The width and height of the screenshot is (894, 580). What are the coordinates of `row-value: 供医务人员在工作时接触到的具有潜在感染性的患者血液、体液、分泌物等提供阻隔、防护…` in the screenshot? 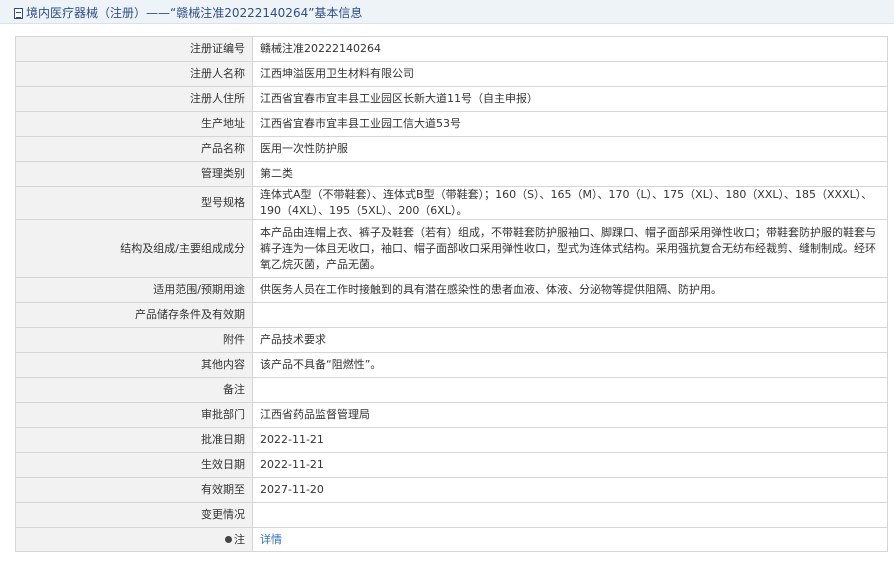 It's located at (570, 290).